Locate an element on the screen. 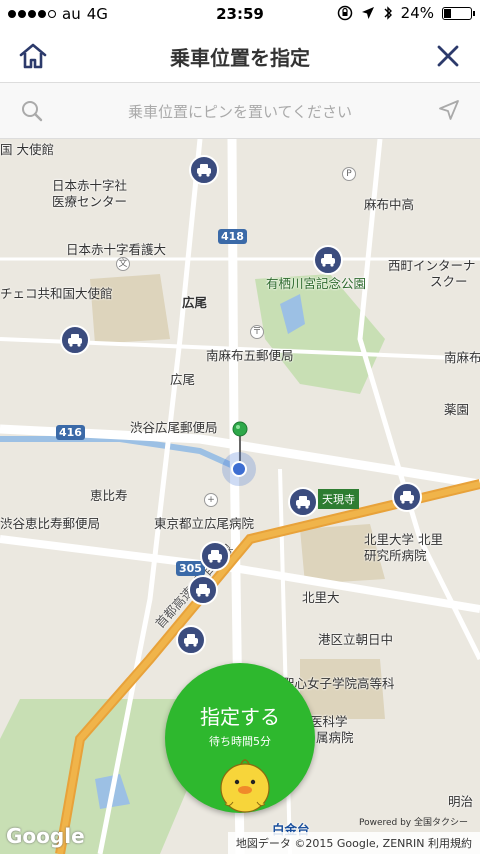  bluetooth-icon is located at coordinates (388, 13).